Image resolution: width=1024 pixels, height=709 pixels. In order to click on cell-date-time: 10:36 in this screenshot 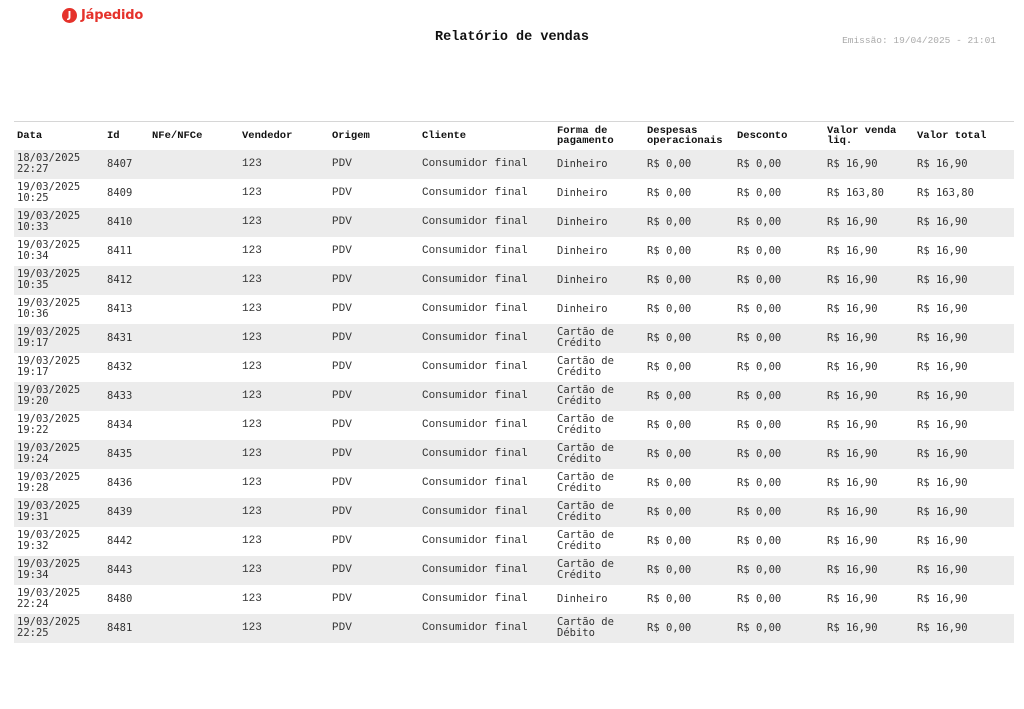, I will do `click(33, 314)`.